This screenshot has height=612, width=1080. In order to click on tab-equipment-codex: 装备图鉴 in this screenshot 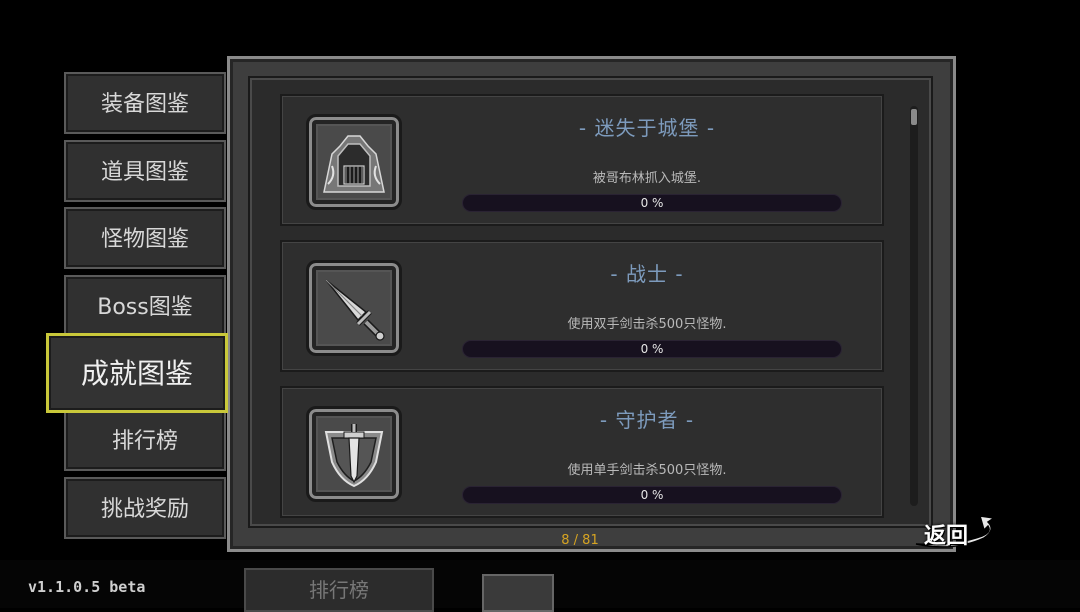, I will do `click(145, 103)`.